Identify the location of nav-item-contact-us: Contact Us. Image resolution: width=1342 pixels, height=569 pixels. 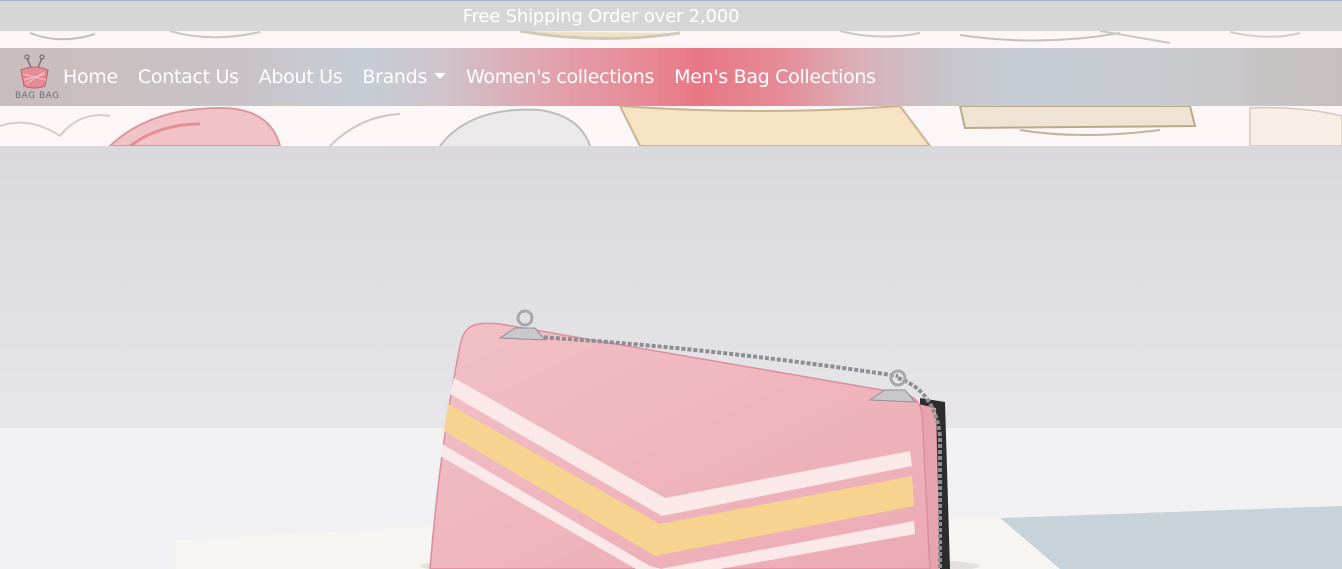
(188, 77).